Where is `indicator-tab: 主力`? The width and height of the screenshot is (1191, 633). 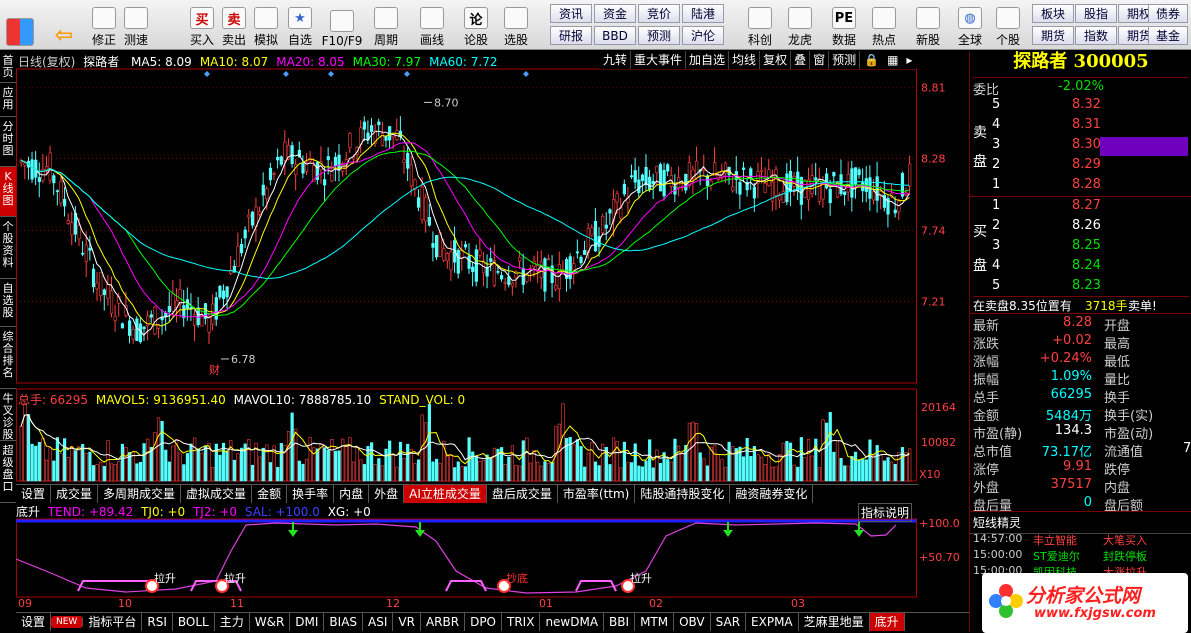
indicator-tab: 主力 is located at coordinates (232, 622).